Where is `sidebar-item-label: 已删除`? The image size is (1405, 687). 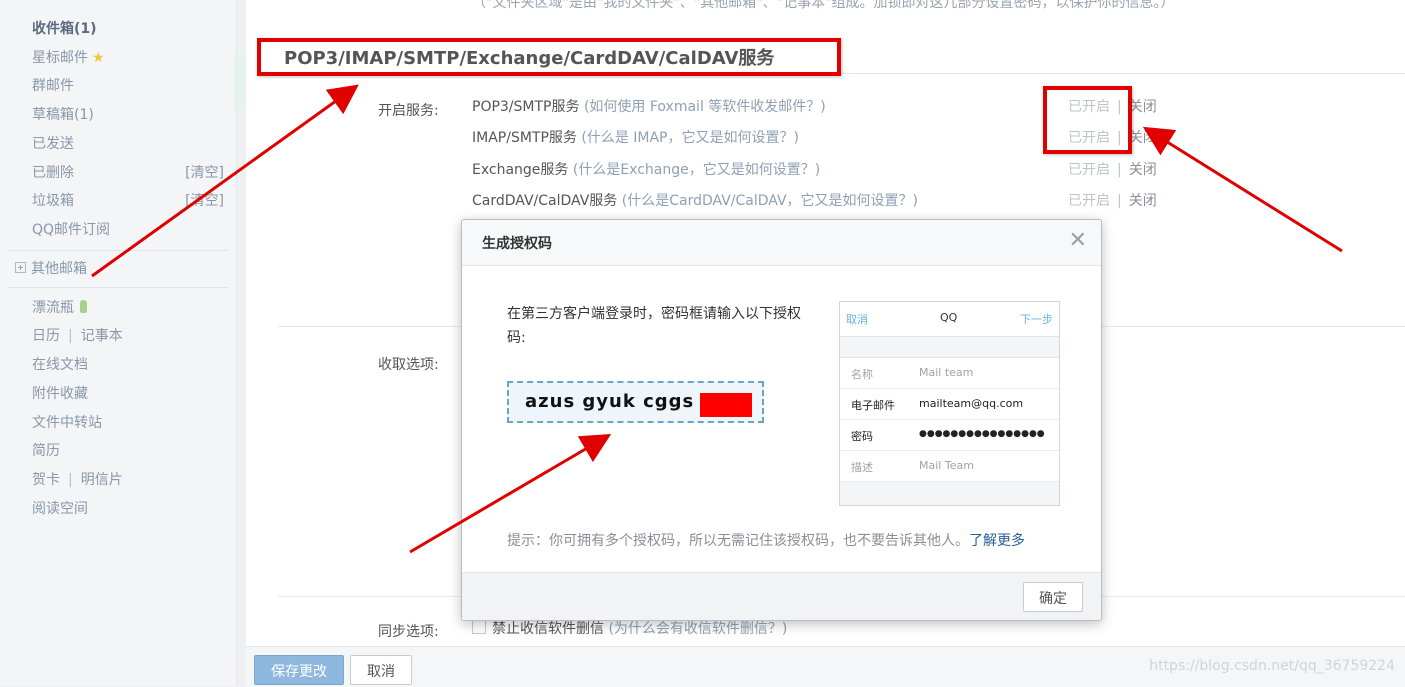
sidebar-item-label: 已删除 is located at coordinates (53, 173).